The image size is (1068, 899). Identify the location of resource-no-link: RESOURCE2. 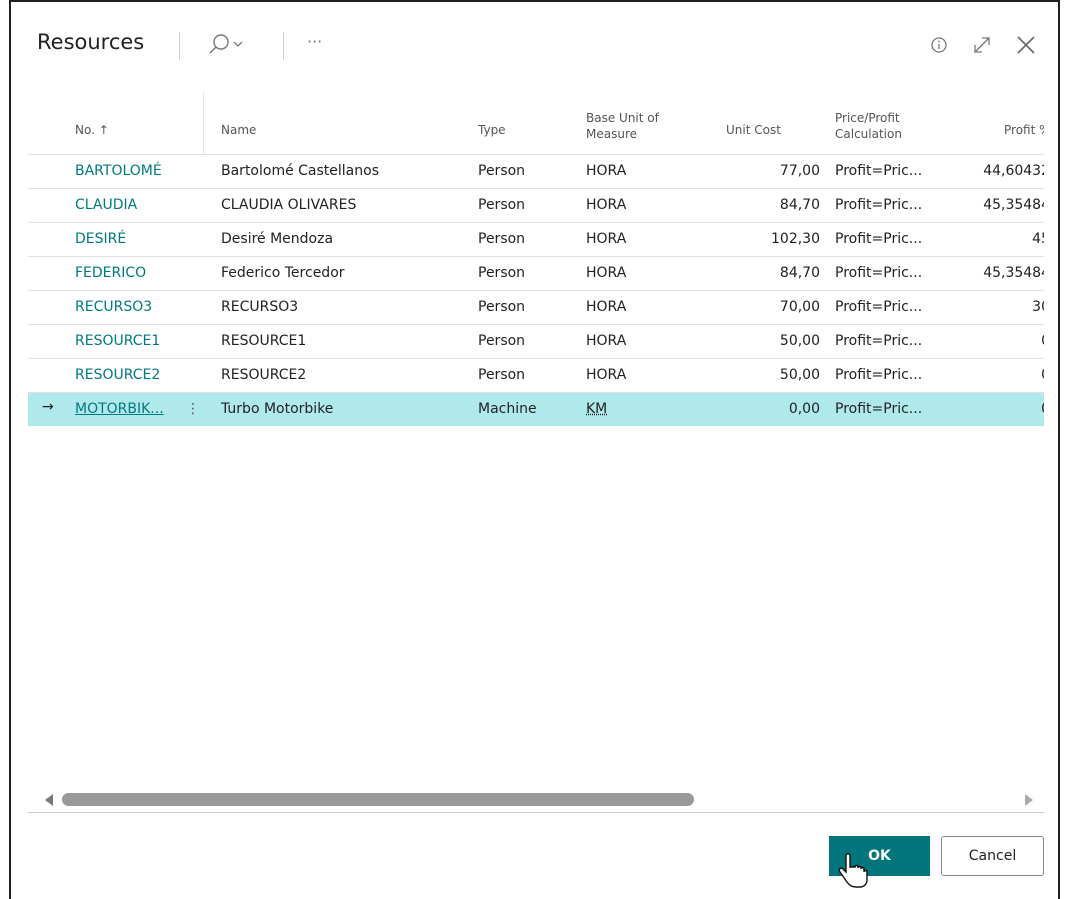
(117, 375).